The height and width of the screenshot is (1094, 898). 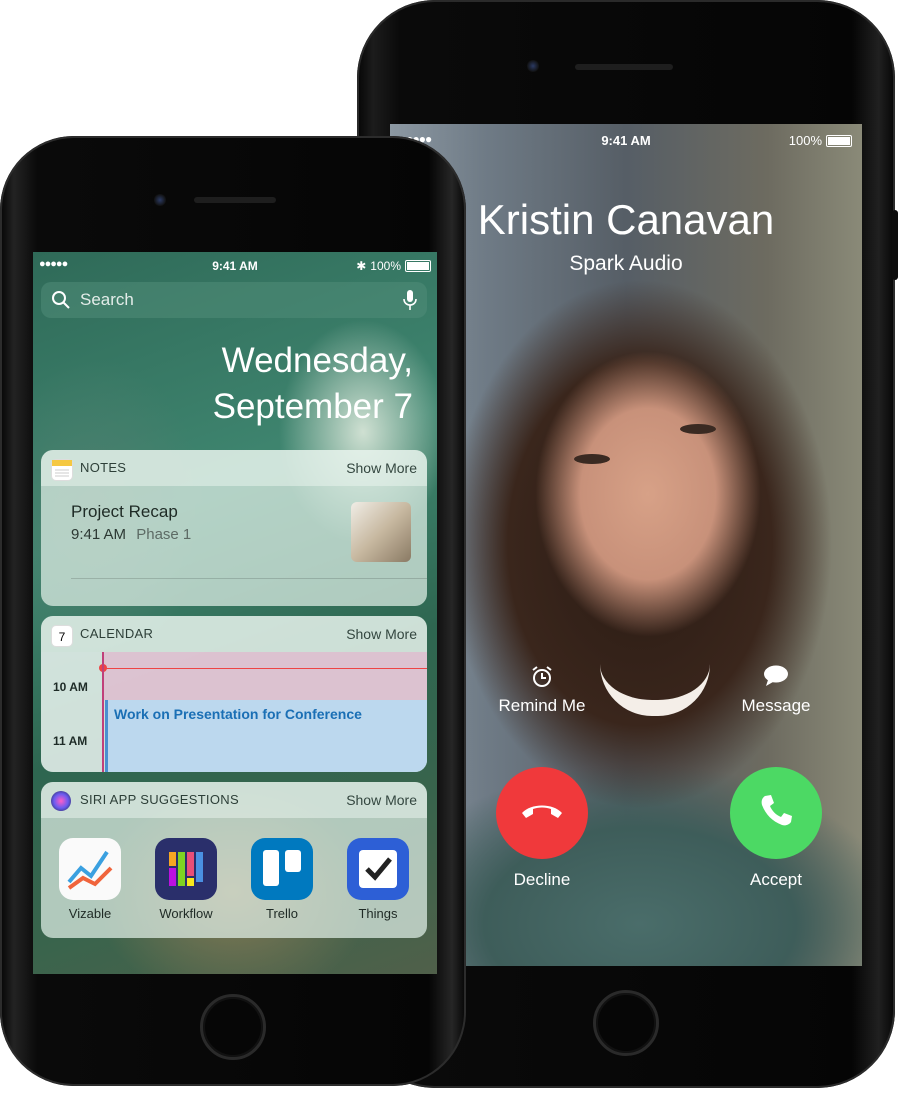 I want to click on time-label-11am: 11 AM, so click(x=70, y=741).